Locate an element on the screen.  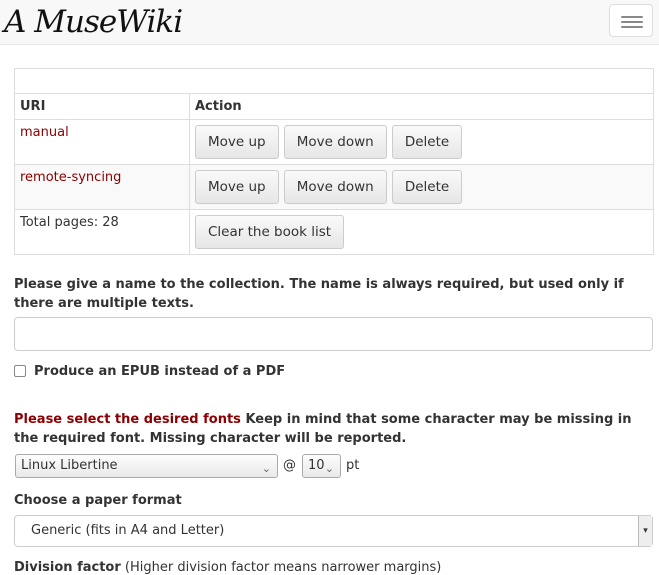
paper-format-value: Generic (fits in A4 and Letter) is located at coordinates (128, 530).